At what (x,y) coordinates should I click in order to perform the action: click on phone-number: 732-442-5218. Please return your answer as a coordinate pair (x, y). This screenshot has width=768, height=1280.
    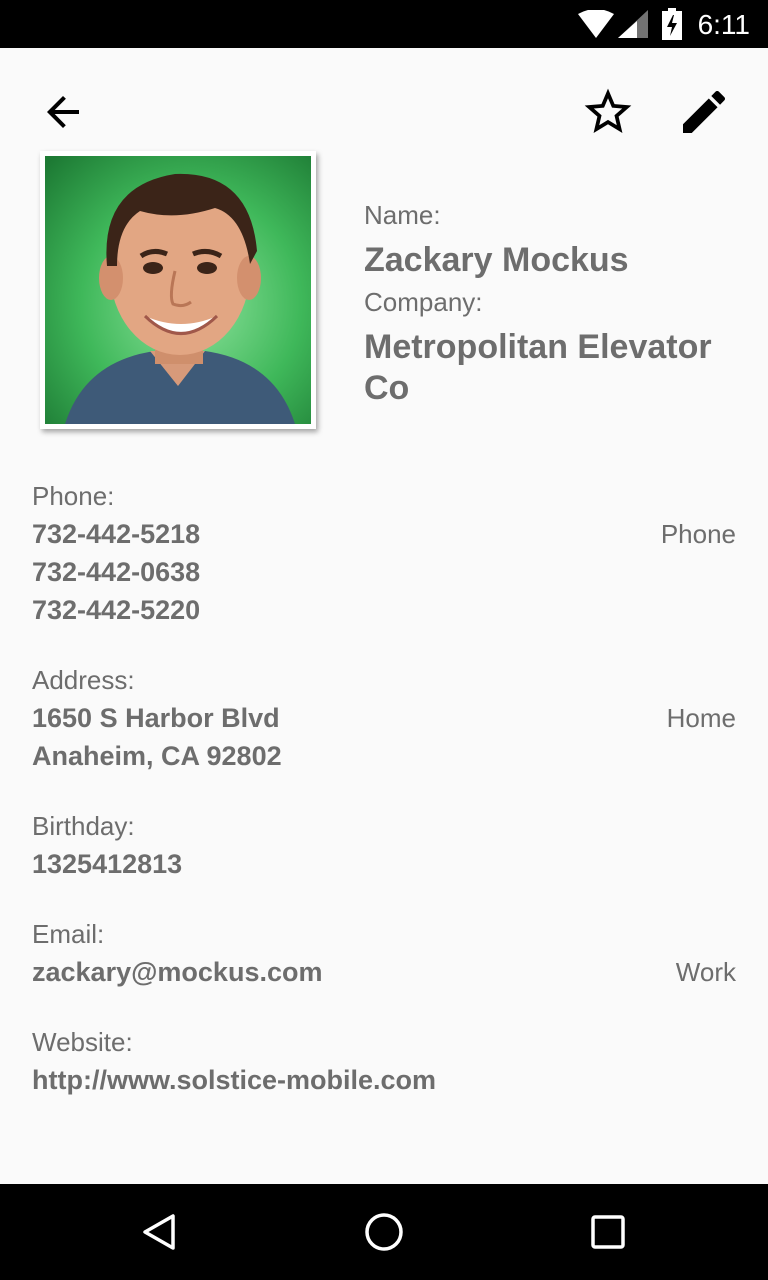
    Looking at the image, I should click on (384, 534).